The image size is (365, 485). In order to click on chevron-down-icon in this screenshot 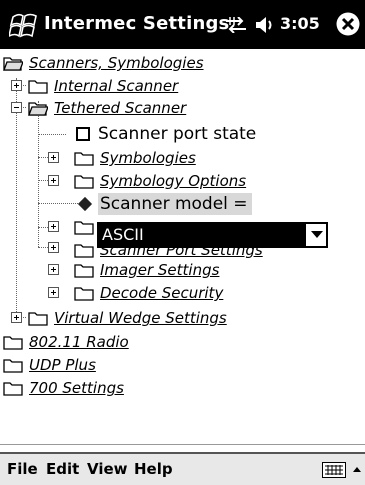, I will do `click(317, 234)`.